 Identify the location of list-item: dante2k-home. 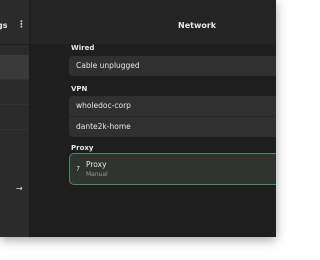
(172, 127).